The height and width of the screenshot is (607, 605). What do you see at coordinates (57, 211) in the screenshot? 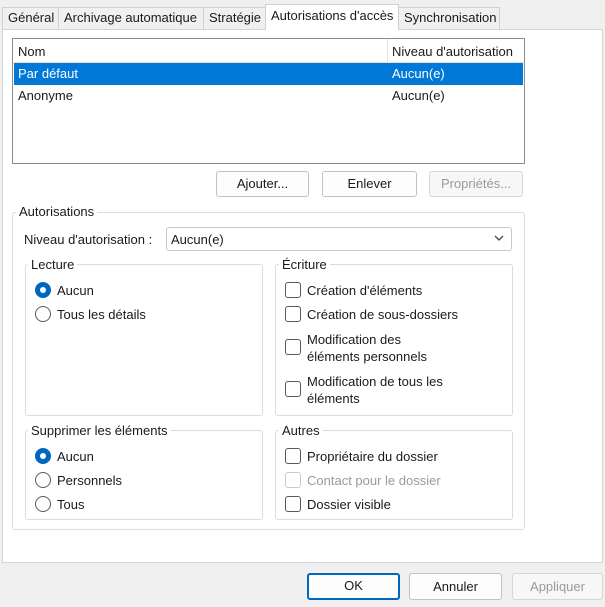
I see `permissions-group-title: Autorisations` at bounding box center [57, 211].